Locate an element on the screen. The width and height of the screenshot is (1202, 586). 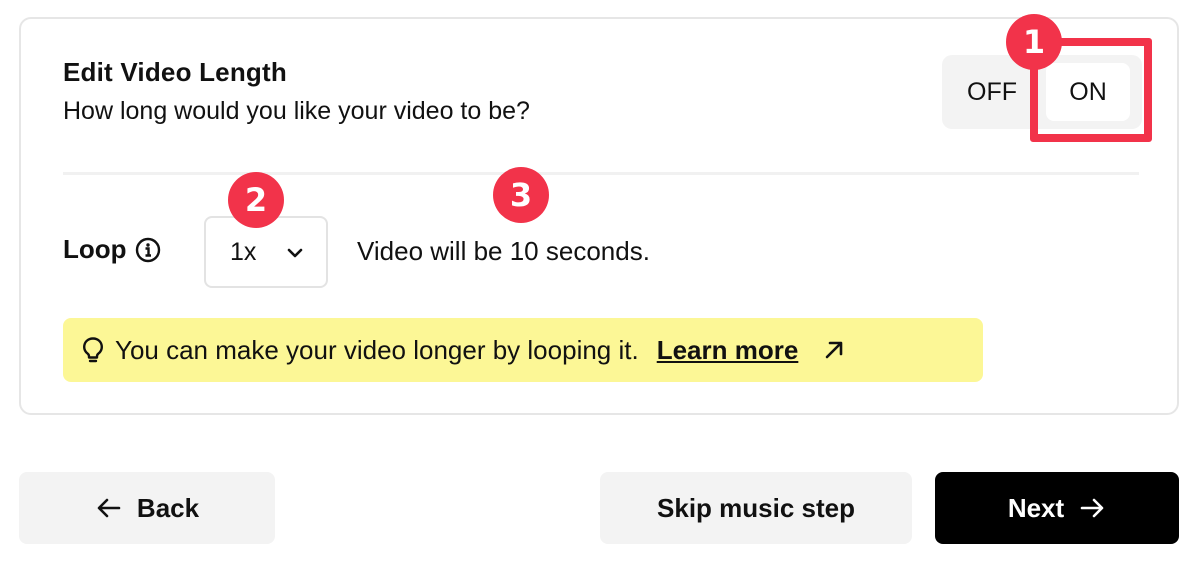
next-button: Next is located at coordinates (1057, 508).